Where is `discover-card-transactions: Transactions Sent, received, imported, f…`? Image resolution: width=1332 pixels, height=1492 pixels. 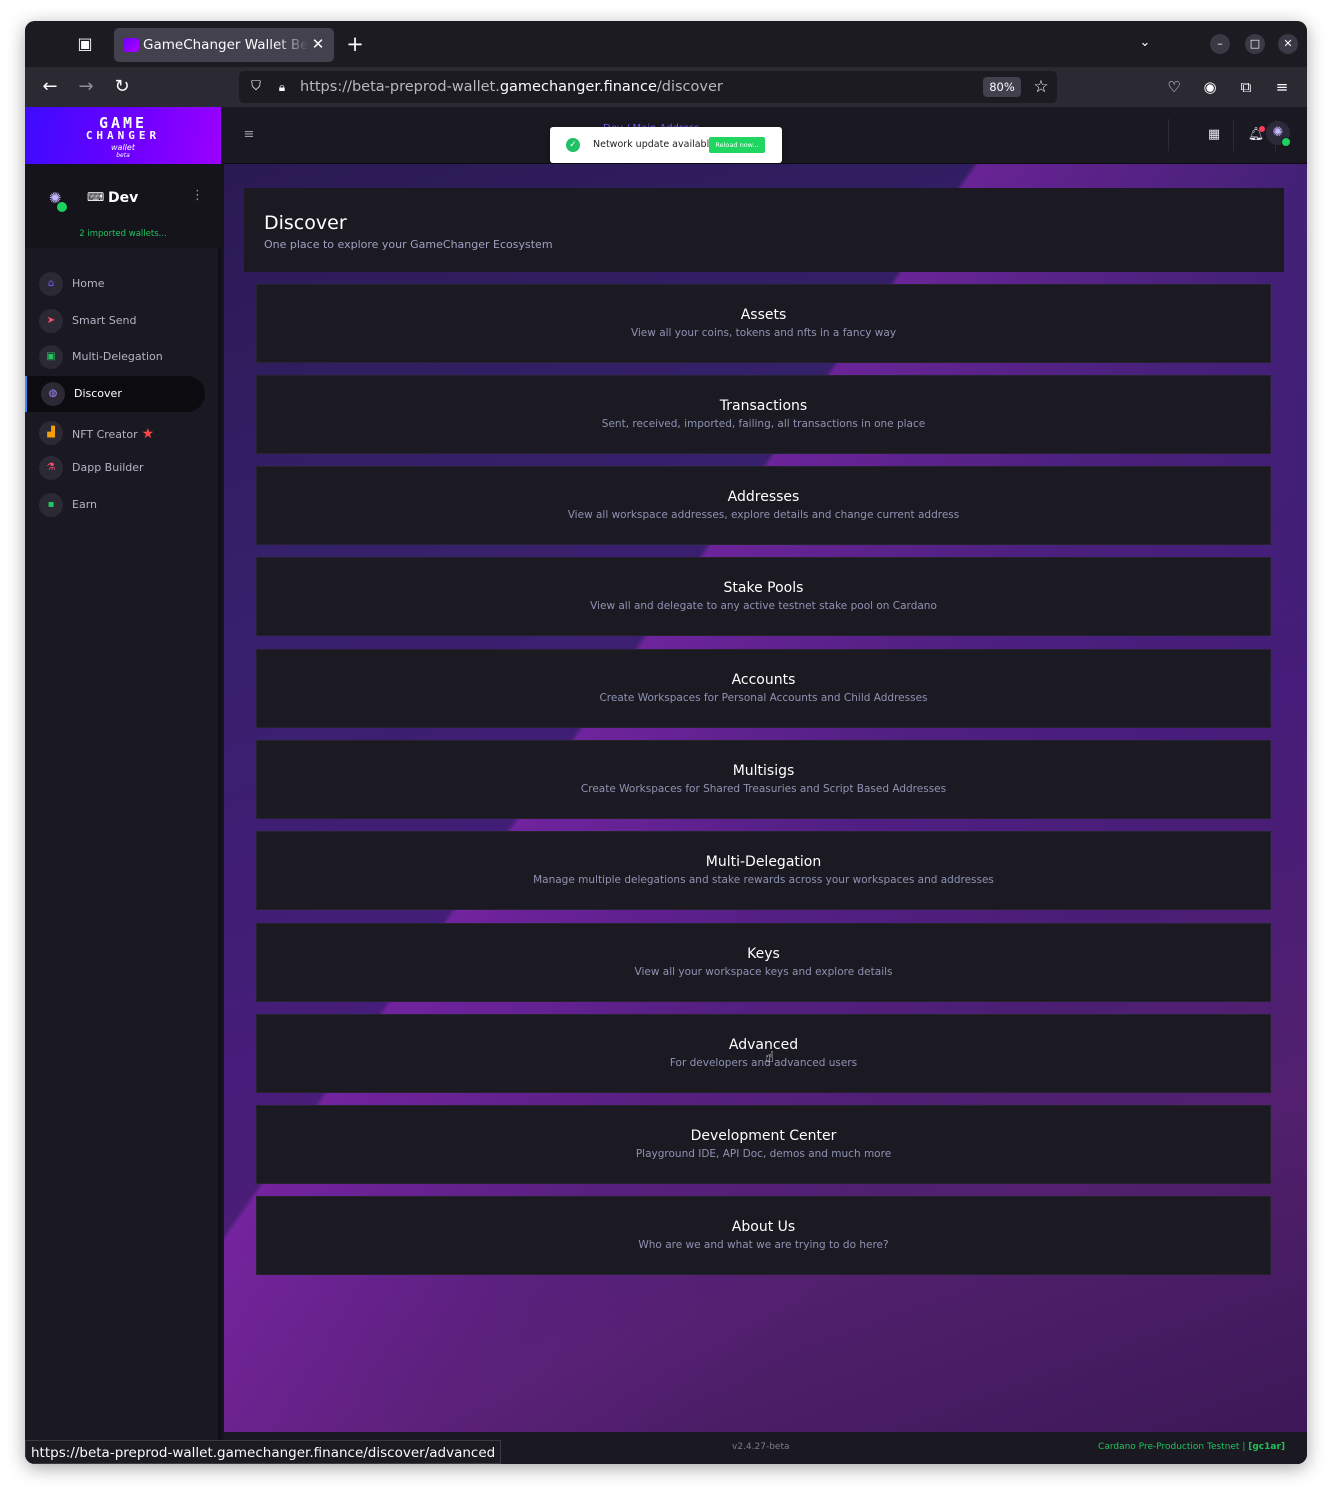 discover-card-transactions: Transactions Sent, received, imported, f… is located at coordinates (763, 414).